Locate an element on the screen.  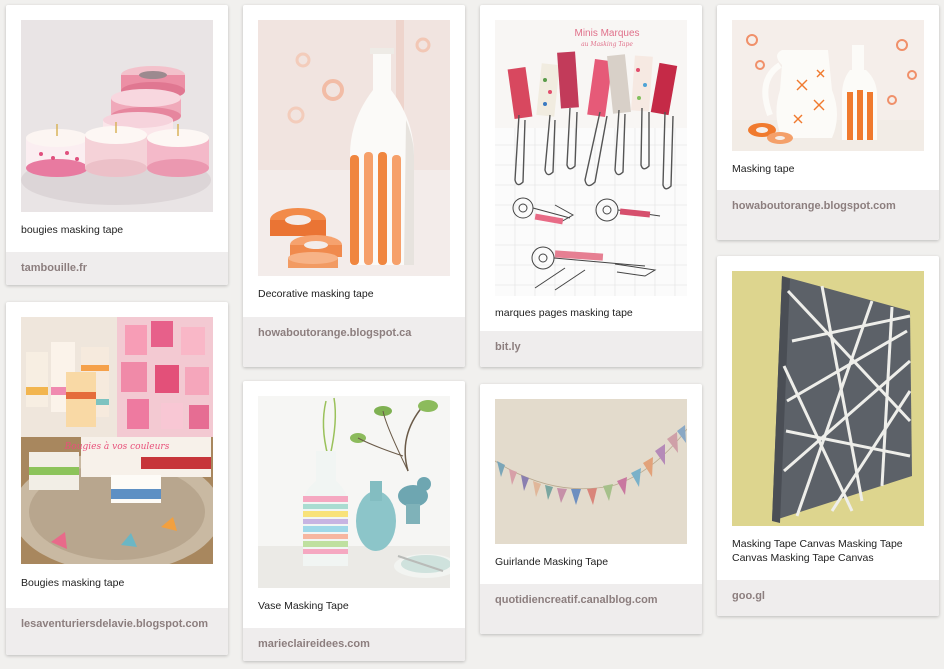
vases-orange-tape-photo is located at coordinates (828, 85).